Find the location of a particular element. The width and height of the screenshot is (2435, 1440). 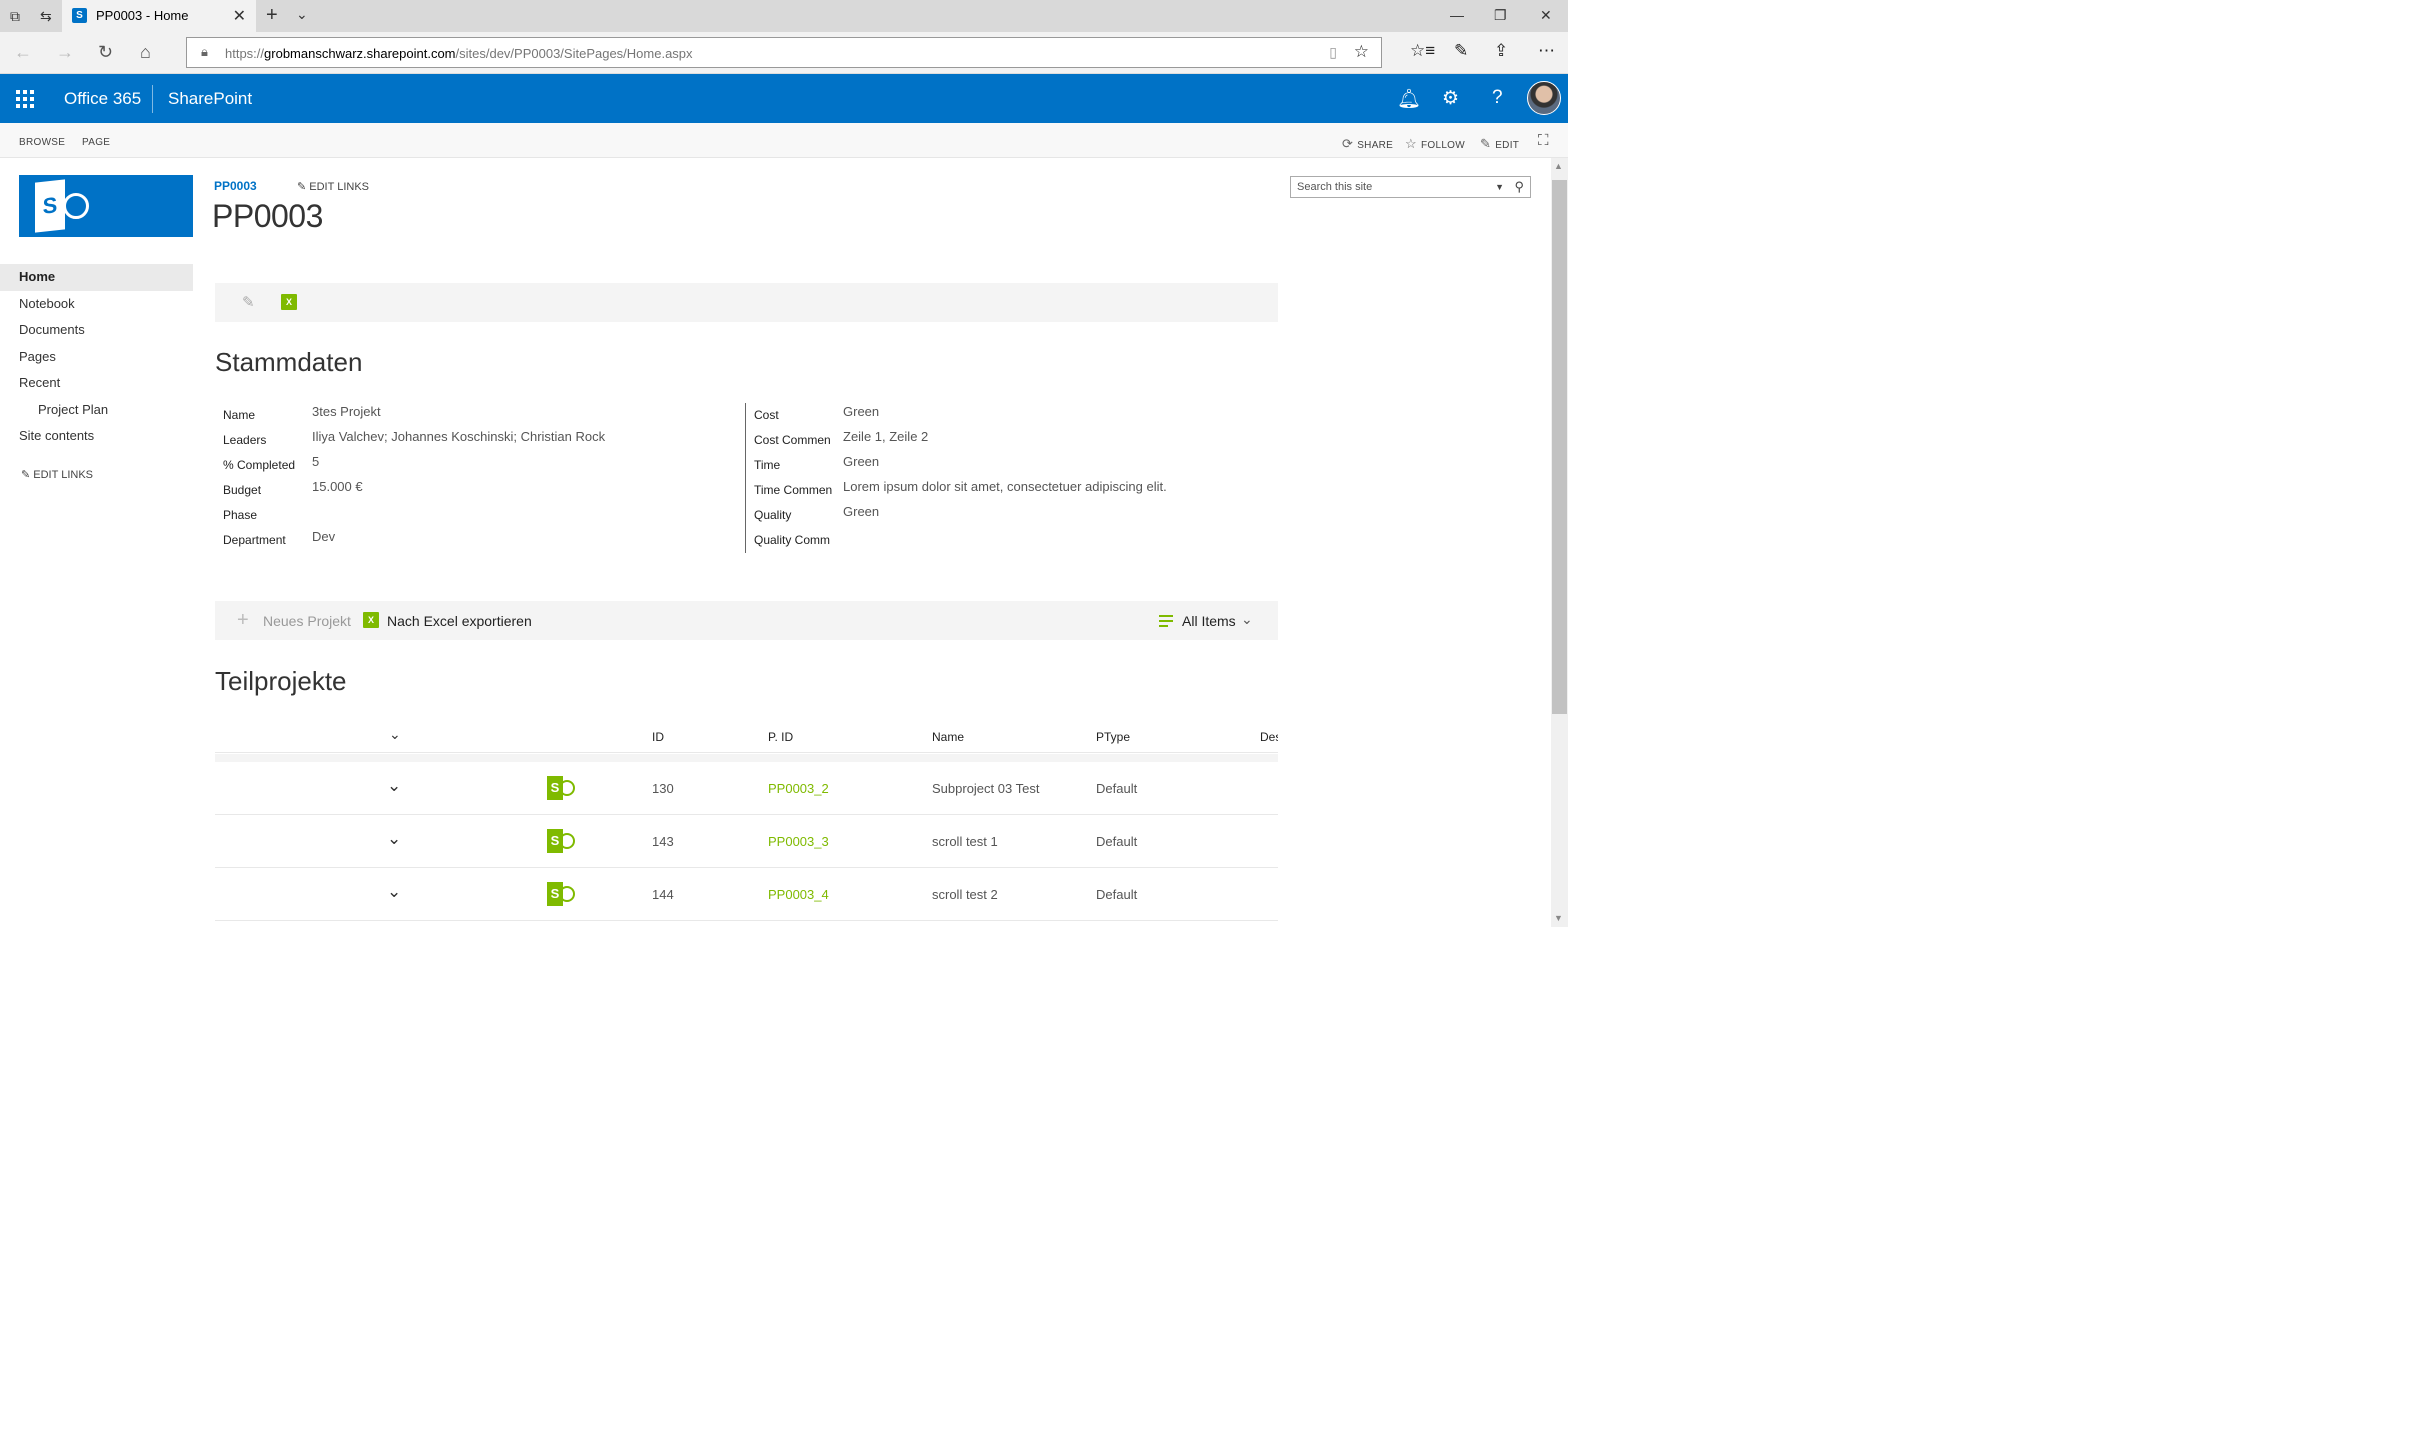

web-note-icon: ✎ is located at coordinates (1461, 51).